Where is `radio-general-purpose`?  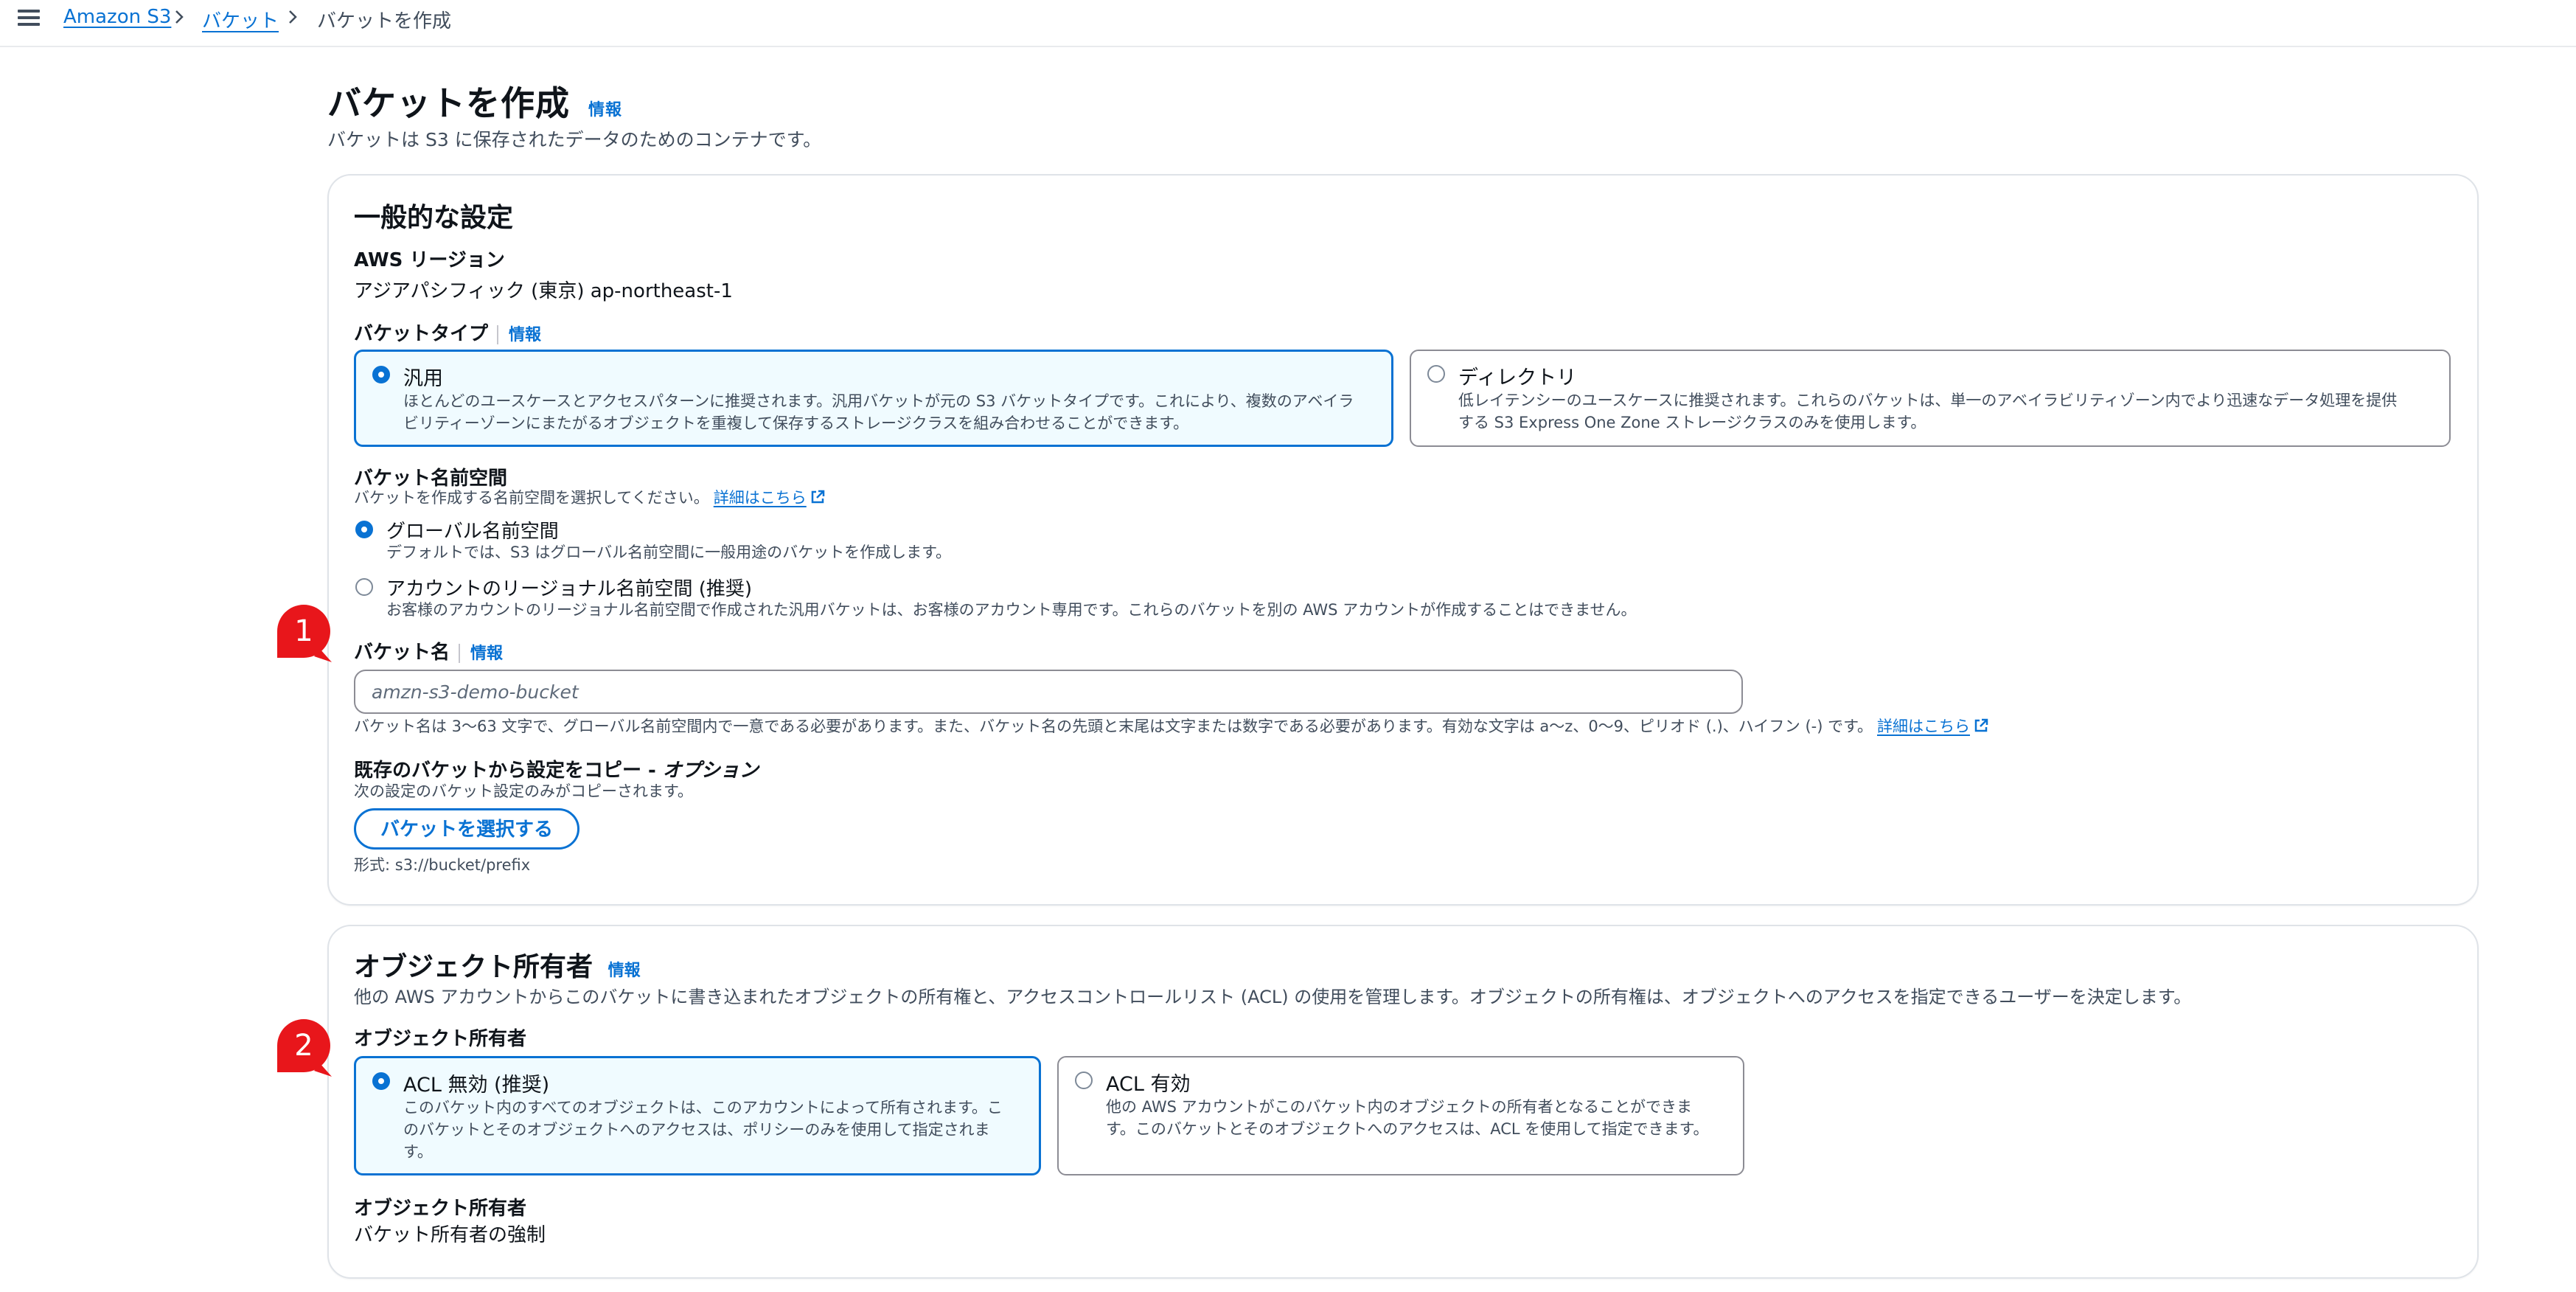 radio-general-purpose is located at coordinates (381, 374).